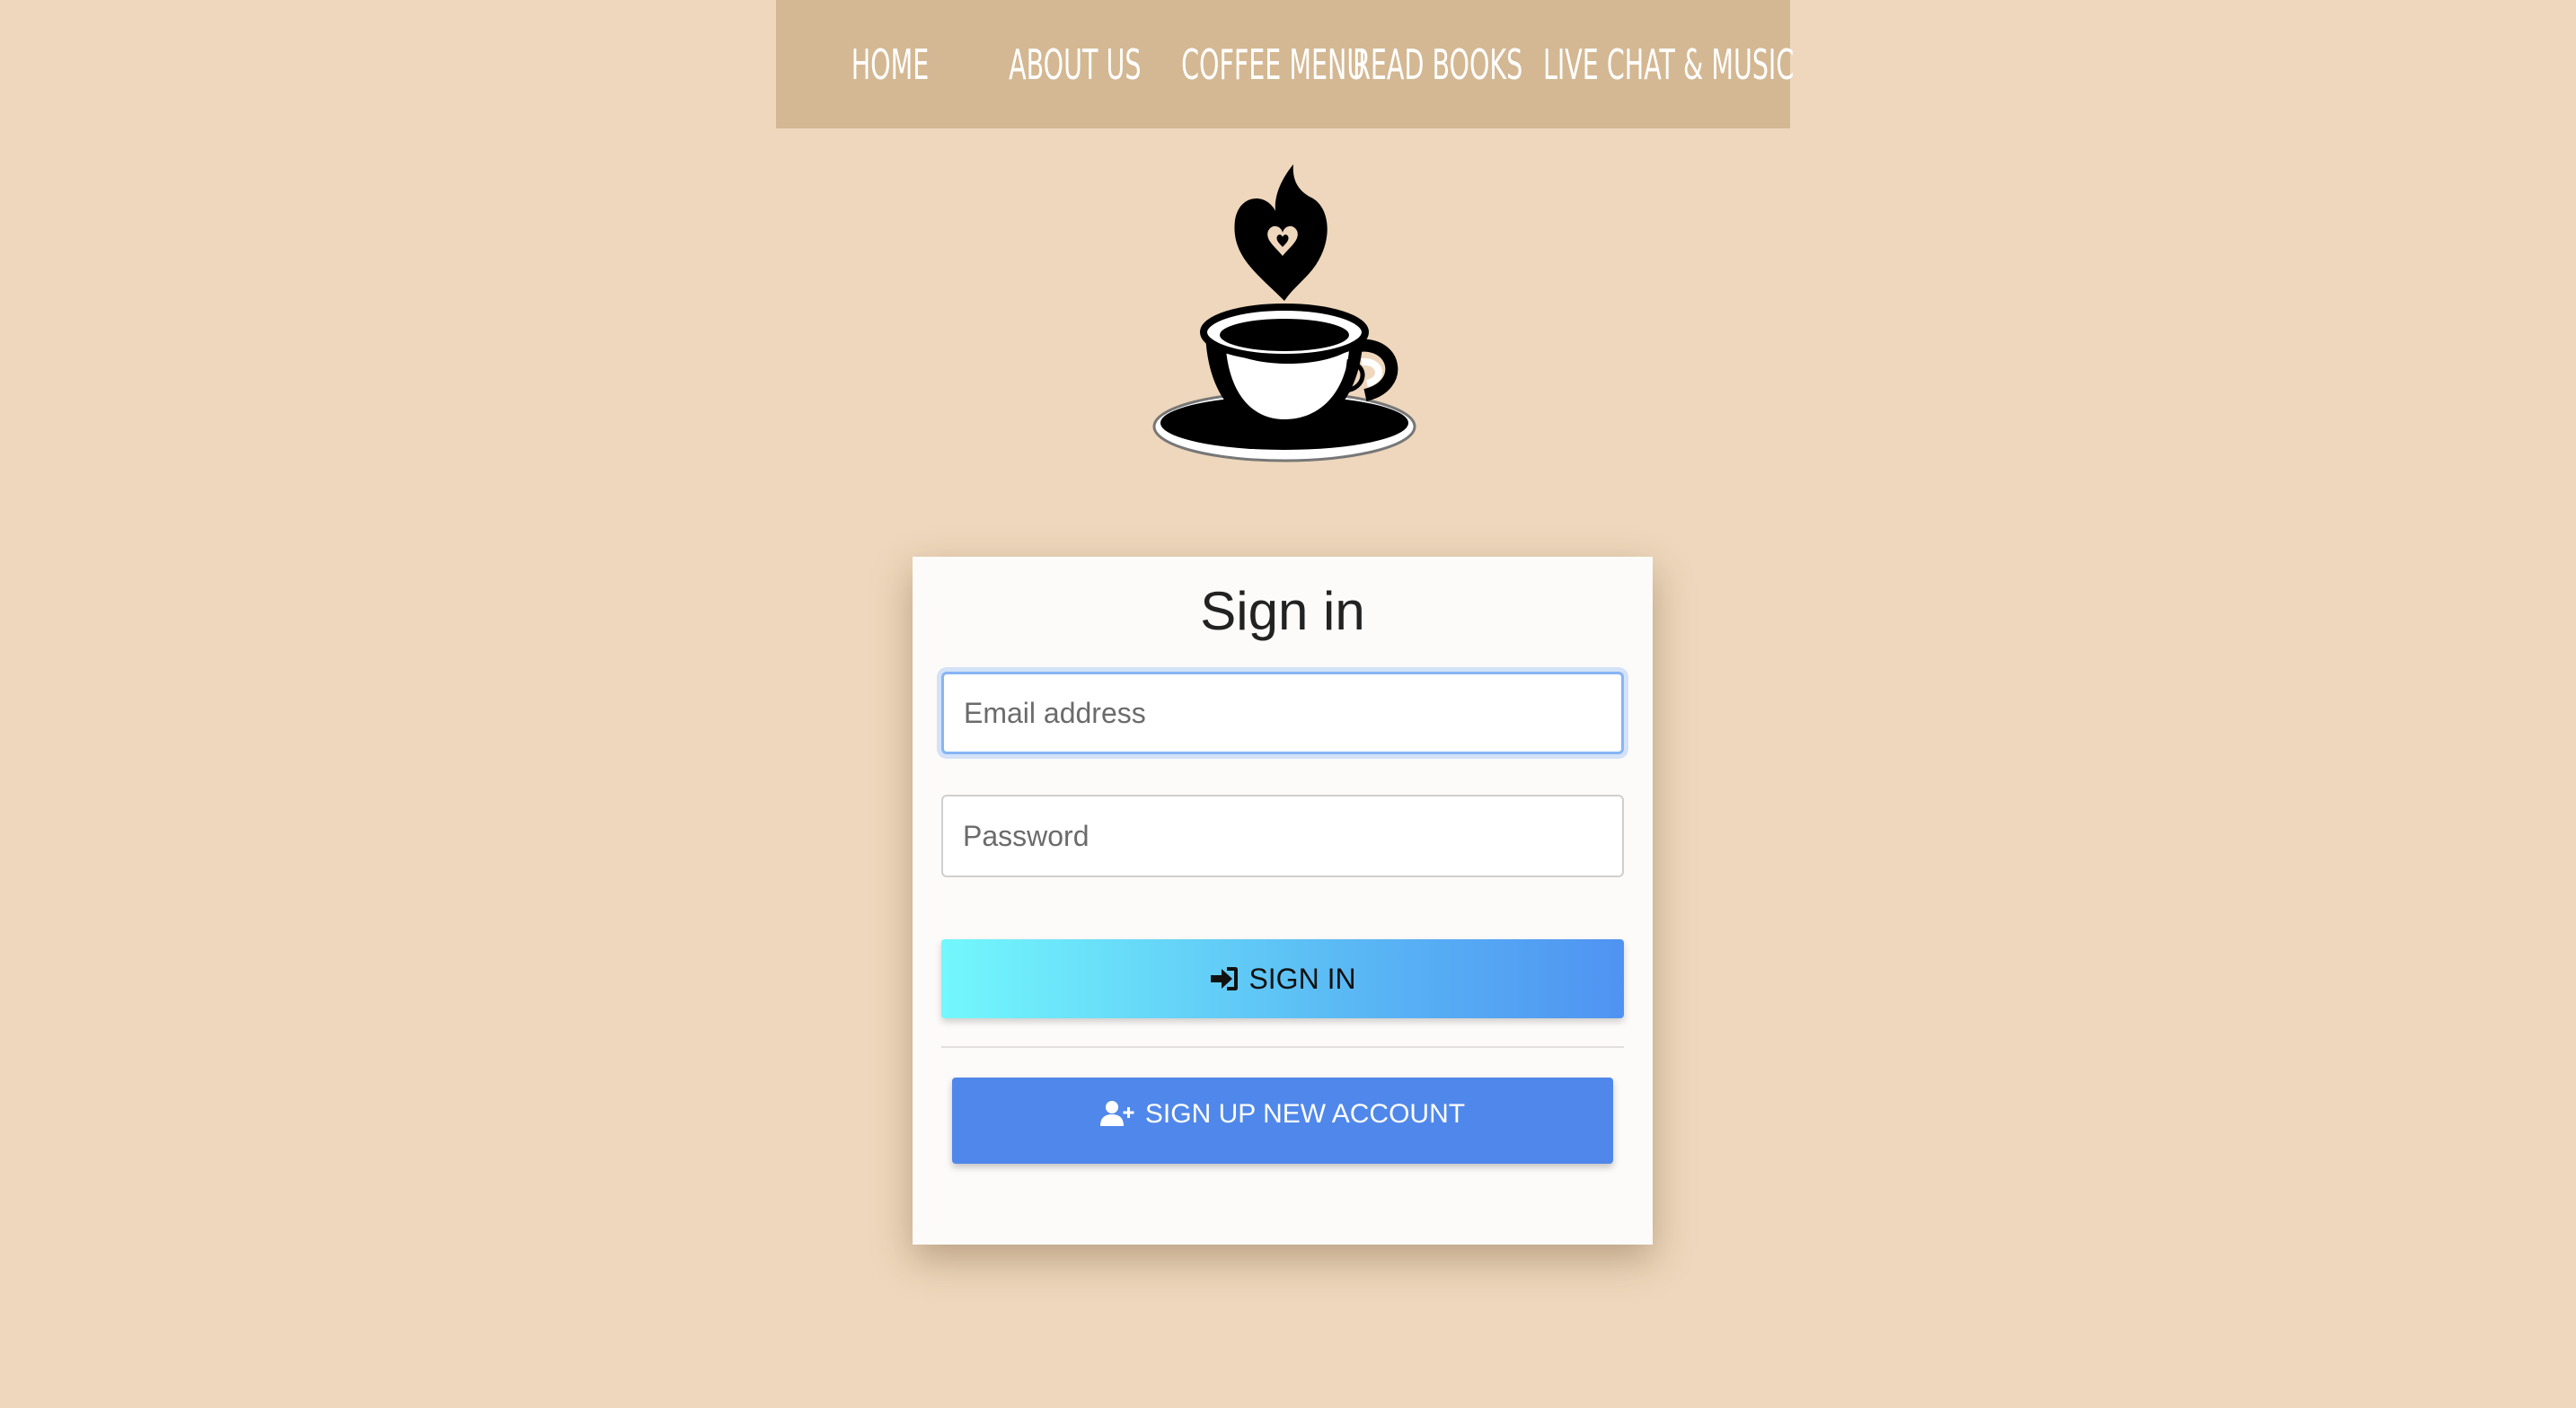 This screenshot has height=1408, width=2576. What do you see at coordinates (1075, 64) in the screenshot?
I see `nav-item-about-us: ABOUT US` at bounding box center [1075, 64].